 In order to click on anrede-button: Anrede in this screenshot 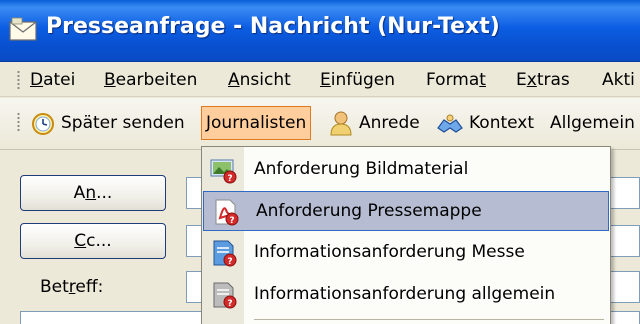, I will do `click(374, 123)`.